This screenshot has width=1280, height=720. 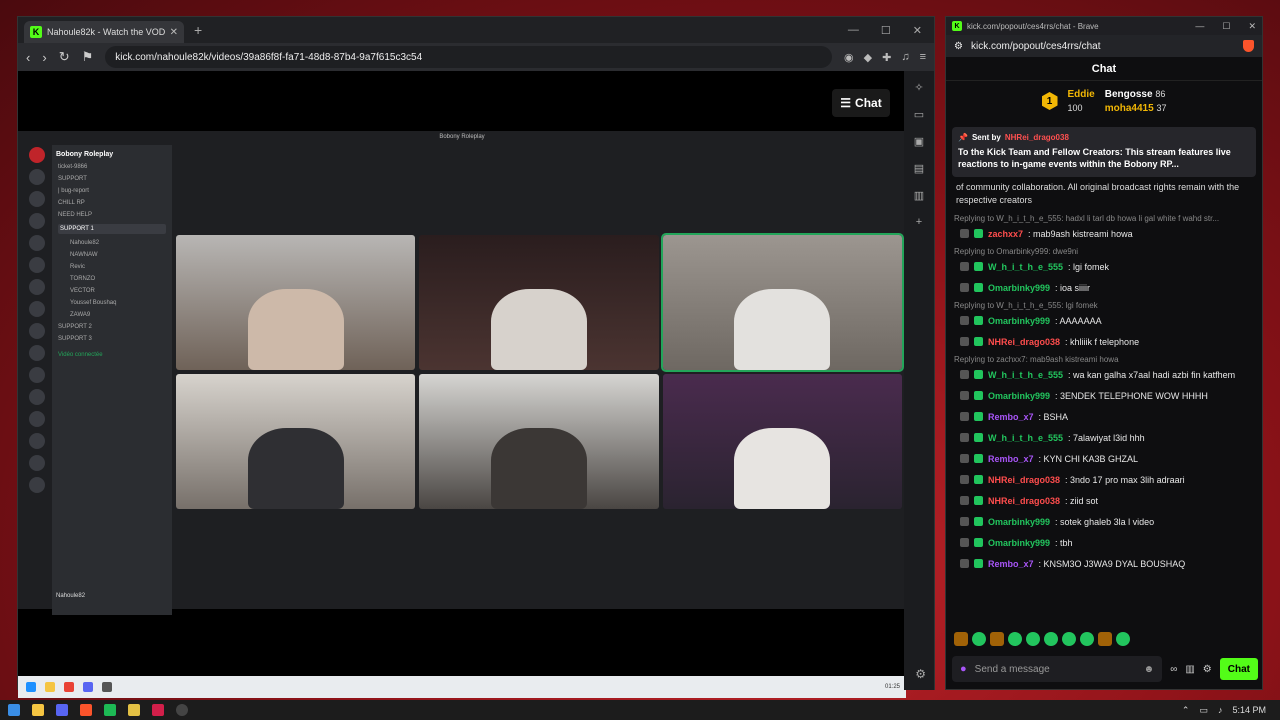 What do you see at coordinates (1149, 669) in the screenshot?
I see `emoji-icon: ☻` at bounding box center [1149, 669].